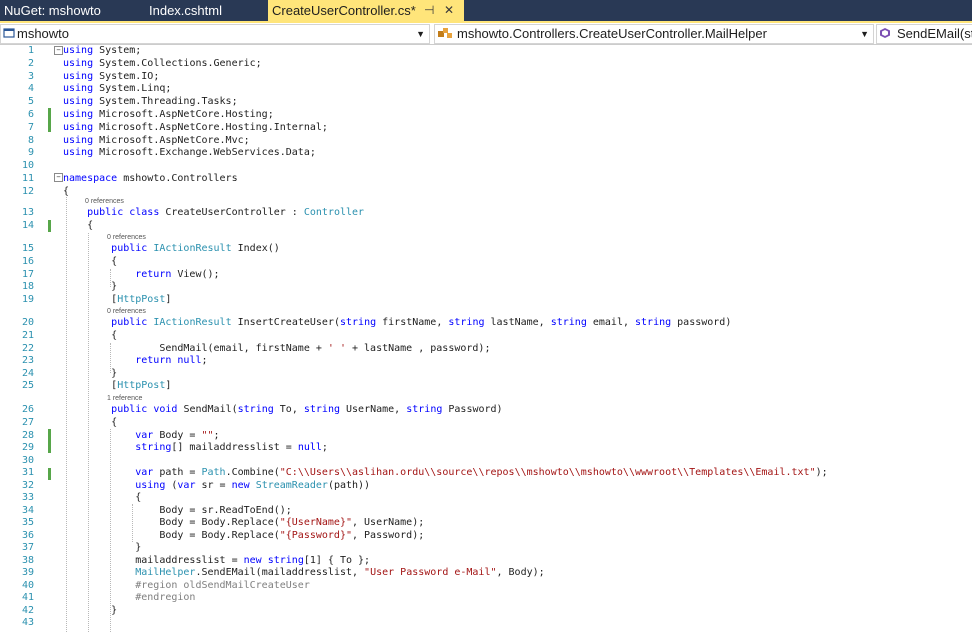  I want to click on tab-nuget-mshowto: NuGet: mshowto, so click(70, 10).